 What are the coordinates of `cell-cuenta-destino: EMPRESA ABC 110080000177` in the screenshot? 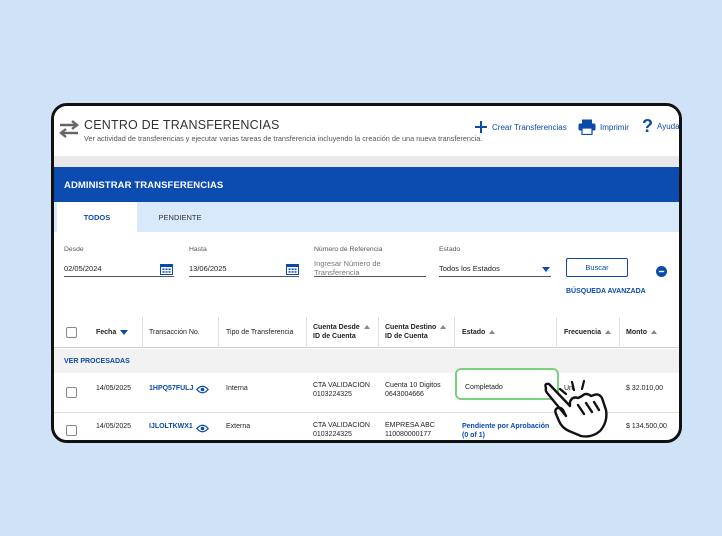 It's located at (410, 430).